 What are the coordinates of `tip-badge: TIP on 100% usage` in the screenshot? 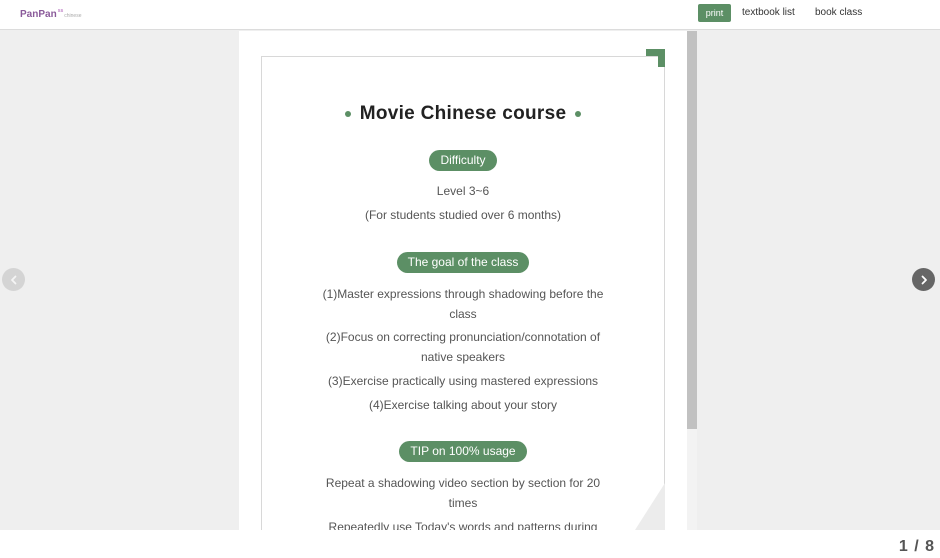 It's located at (463, 451).